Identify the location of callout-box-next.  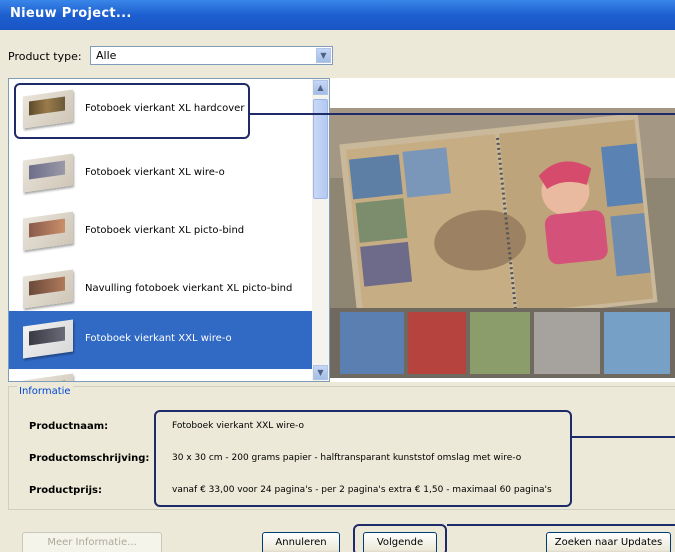
(400, 538).